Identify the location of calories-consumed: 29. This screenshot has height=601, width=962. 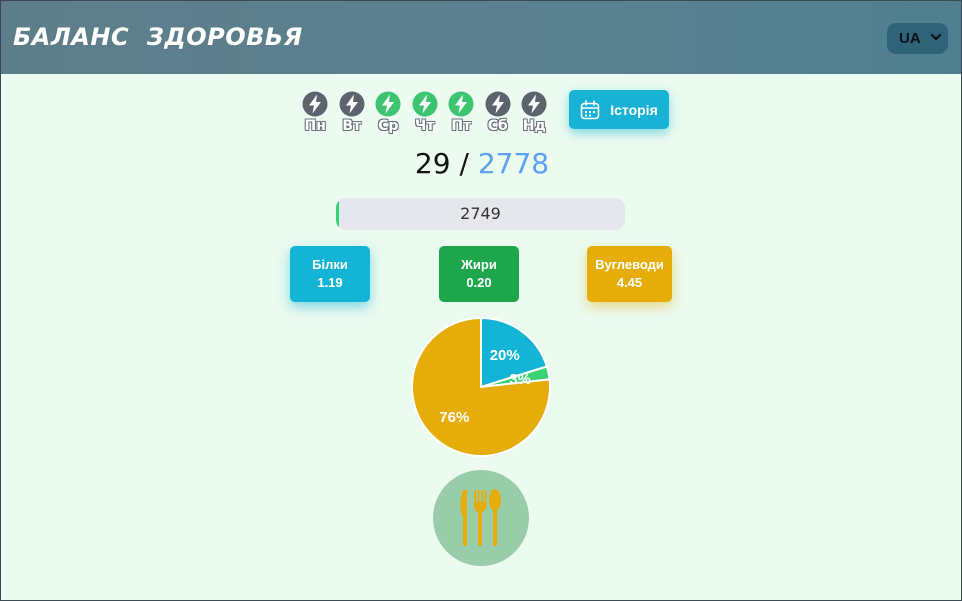
(432, 163).